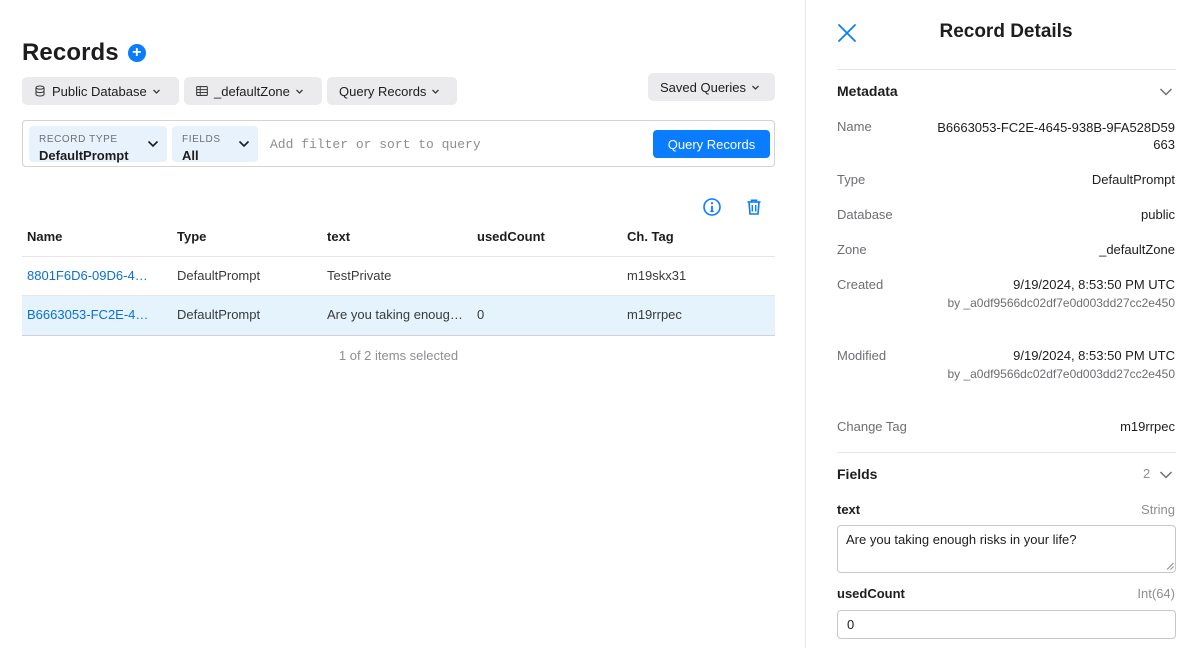 Image resolution: width=1185 pixels, height=648 pixels. What do you see at coordinates (862, 355) in the screenshot?
I see `modified-label: Modified` at bounding box center [862, 355].